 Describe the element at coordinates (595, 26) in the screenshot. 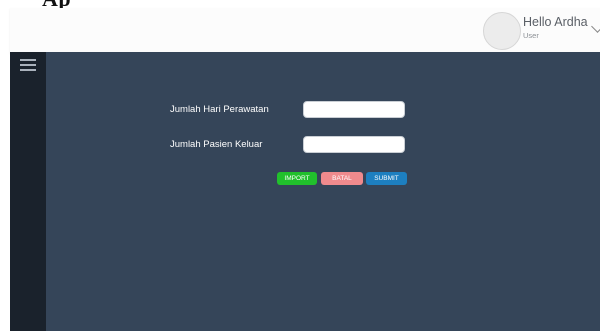

I see `chevron-down-icon` at that location.